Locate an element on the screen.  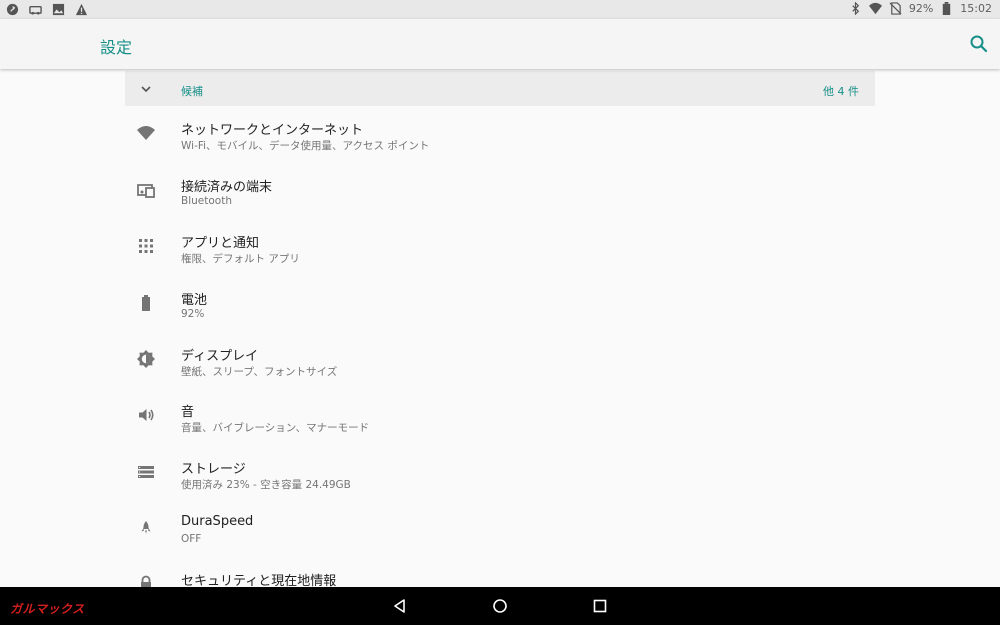
item-subtitle: 壁紙、スリープ、フォントサイズ is located at coordinates (259, 372).